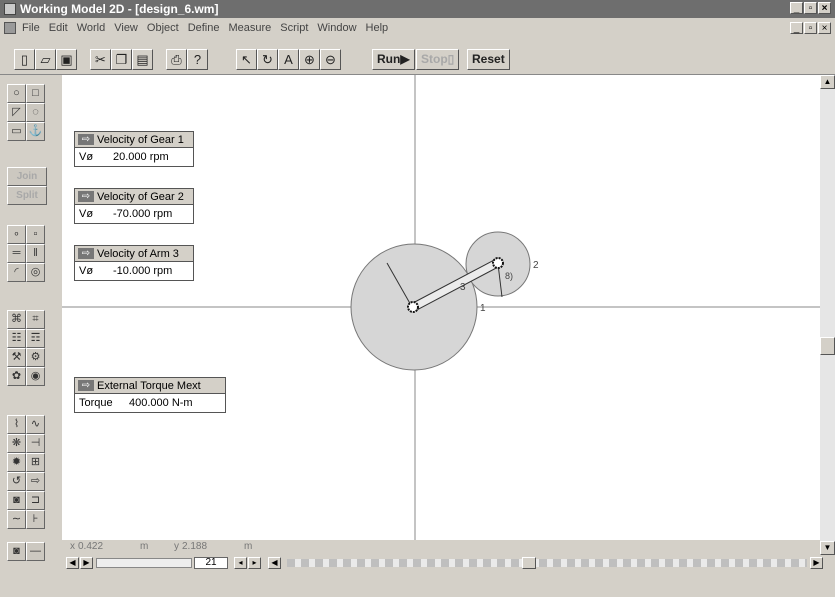 The image size is (835, 597). I want to click on horizontal-slot-icon: ═, so click(16, 253).